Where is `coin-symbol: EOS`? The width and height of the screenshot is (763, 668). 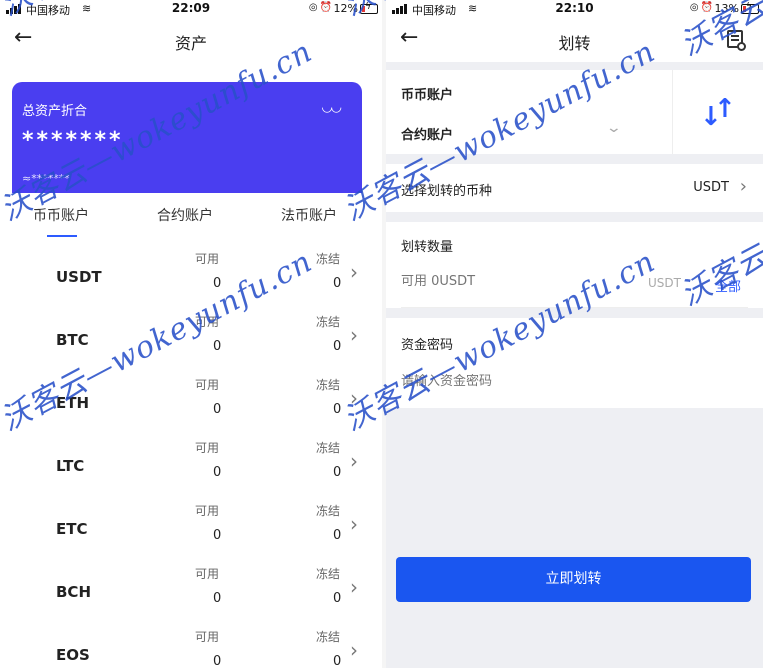 coin-symbol: EOS is located at coordinates (73, 655).